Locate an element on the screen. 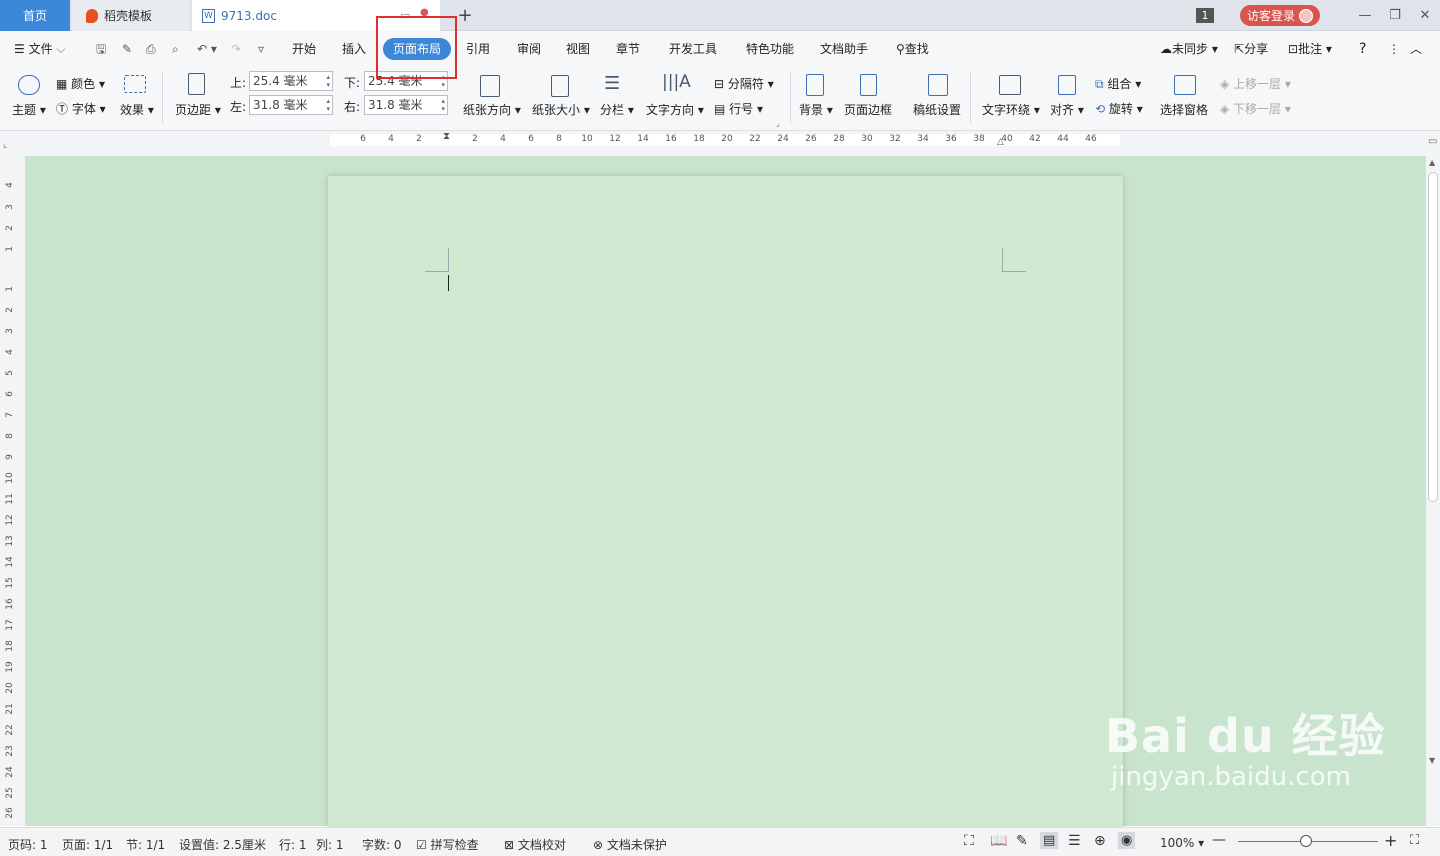 The width and height of the screenshot is (1440, 856). status-pages: 页面: 1/1 is located at coordinates (87, 844).